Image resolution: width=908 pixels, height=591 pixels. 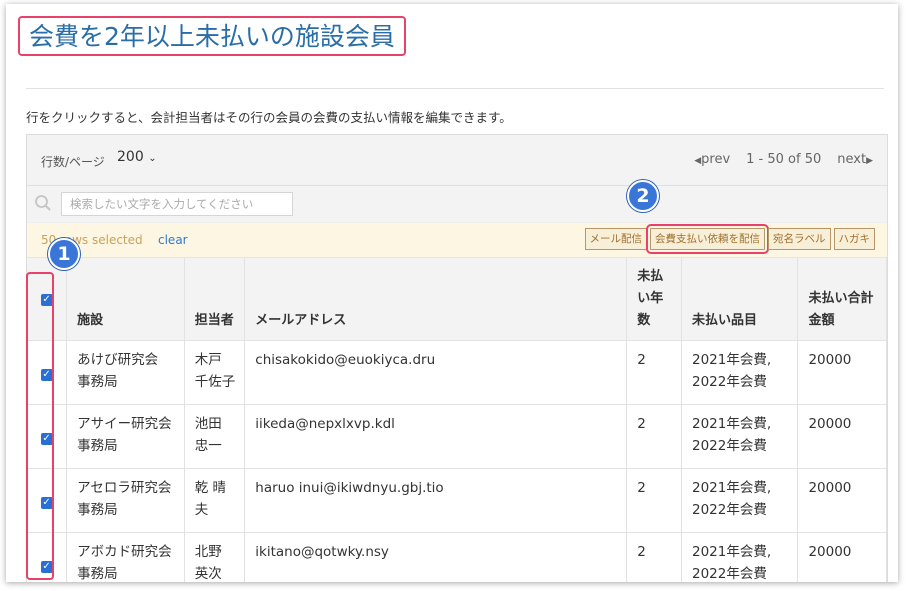 What do you see at coordinates (712, 159) in the screenshot?
I see `prev-button: ◀prev` at bounding box center [712, 159].